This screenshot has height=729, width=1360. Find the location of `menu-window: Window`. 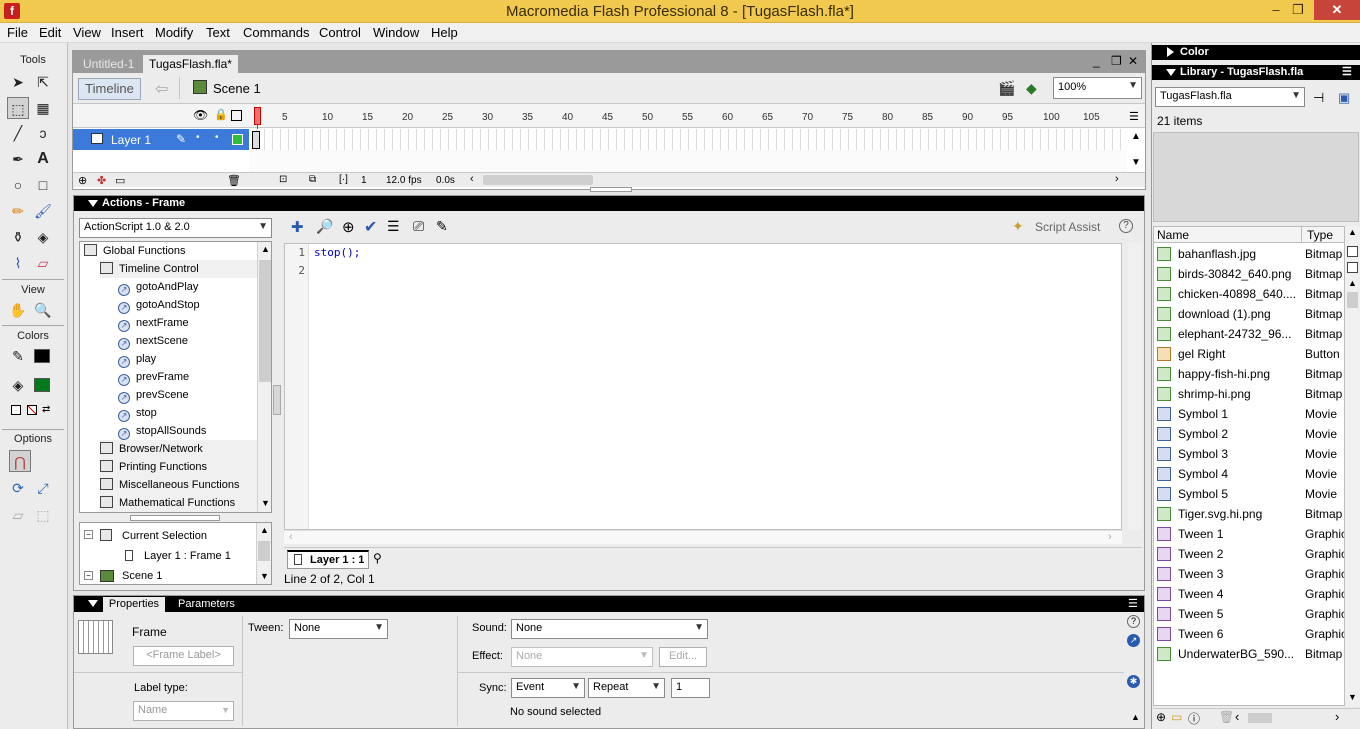

menu-window: Window is located at coordinates (396, 32).